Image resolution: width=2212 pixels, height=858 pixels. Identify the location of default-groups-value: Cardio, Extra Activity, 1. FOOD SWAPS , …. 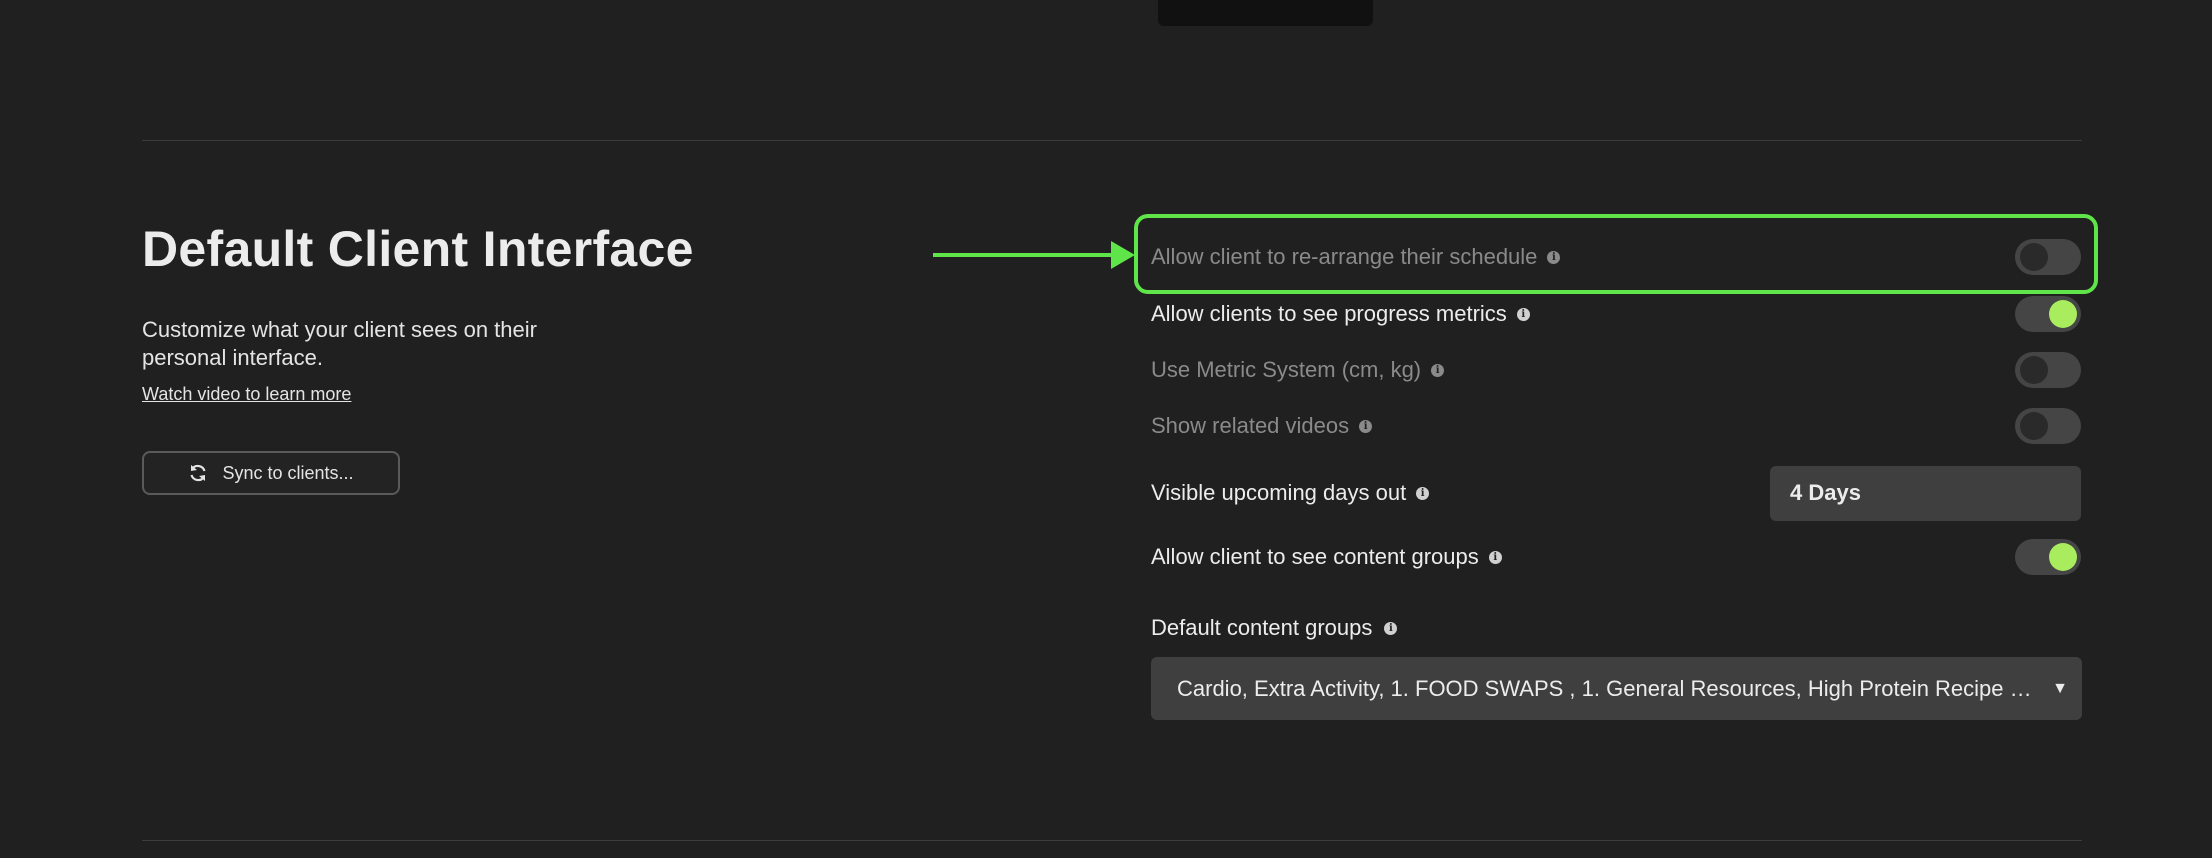
(1607, 688).